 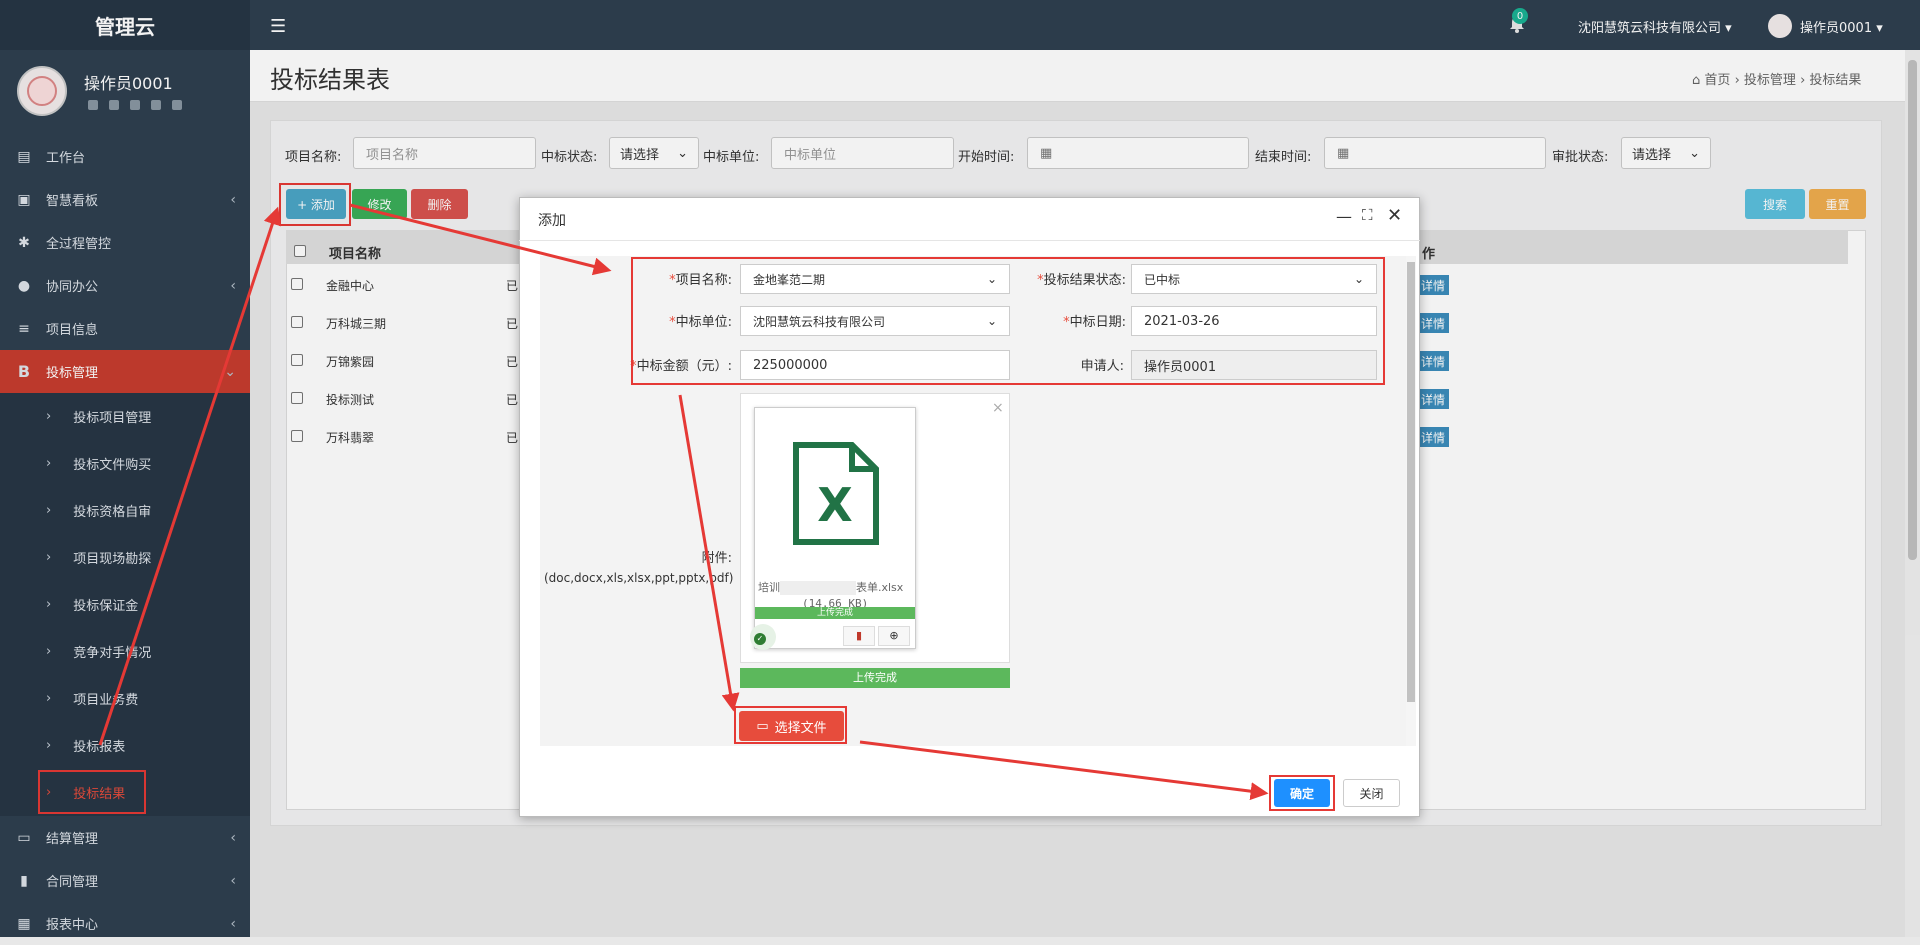 What do you see at coordinates (998, 408) in the screenshot?
I see `remove-file-icon: ×` at bounding box center [998, 408].